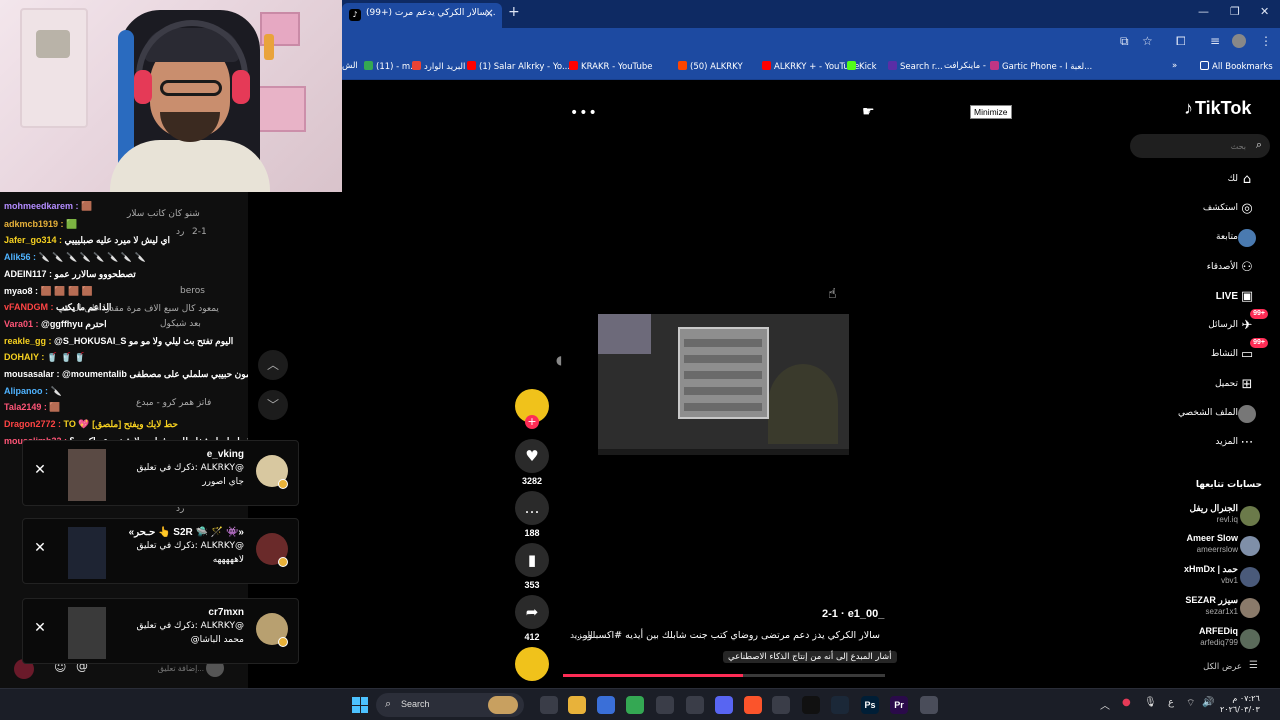 The height and width of the screenshot is (720, 1280). Describe the element at coordinates (416, 65) in the screenshot. I see `gmail-icon` at that location.